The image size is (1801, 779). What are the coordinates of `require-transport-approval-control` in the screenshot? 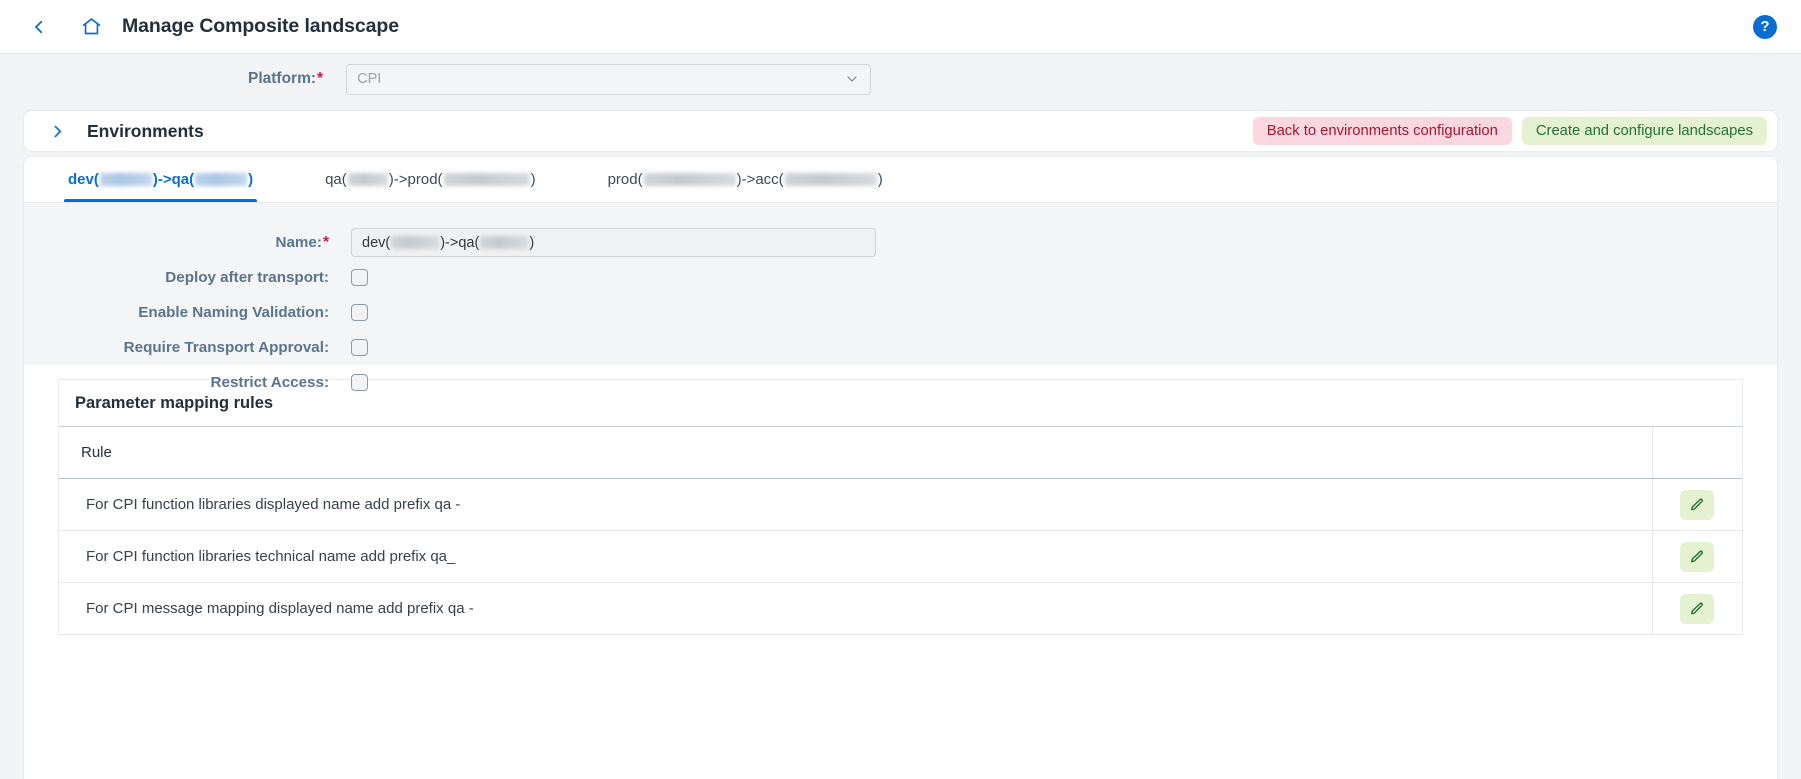 It's located at (359, 347).